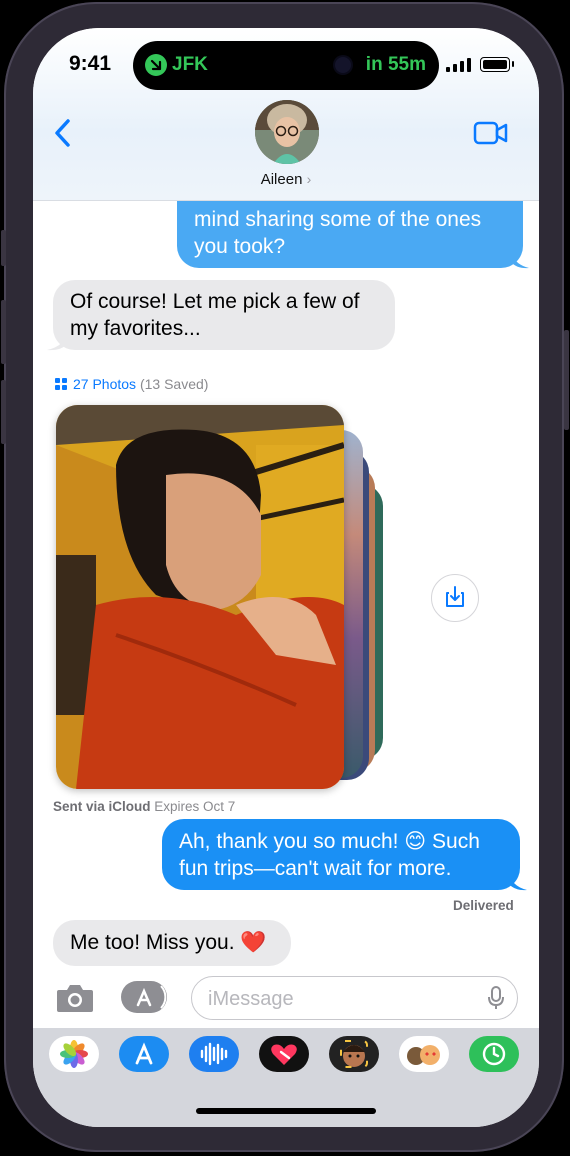 This screenshot has height=1156, width=570. I want to click on conversation-header: 9:41 JFK in 55m Aileen ›, so click(286, 114).